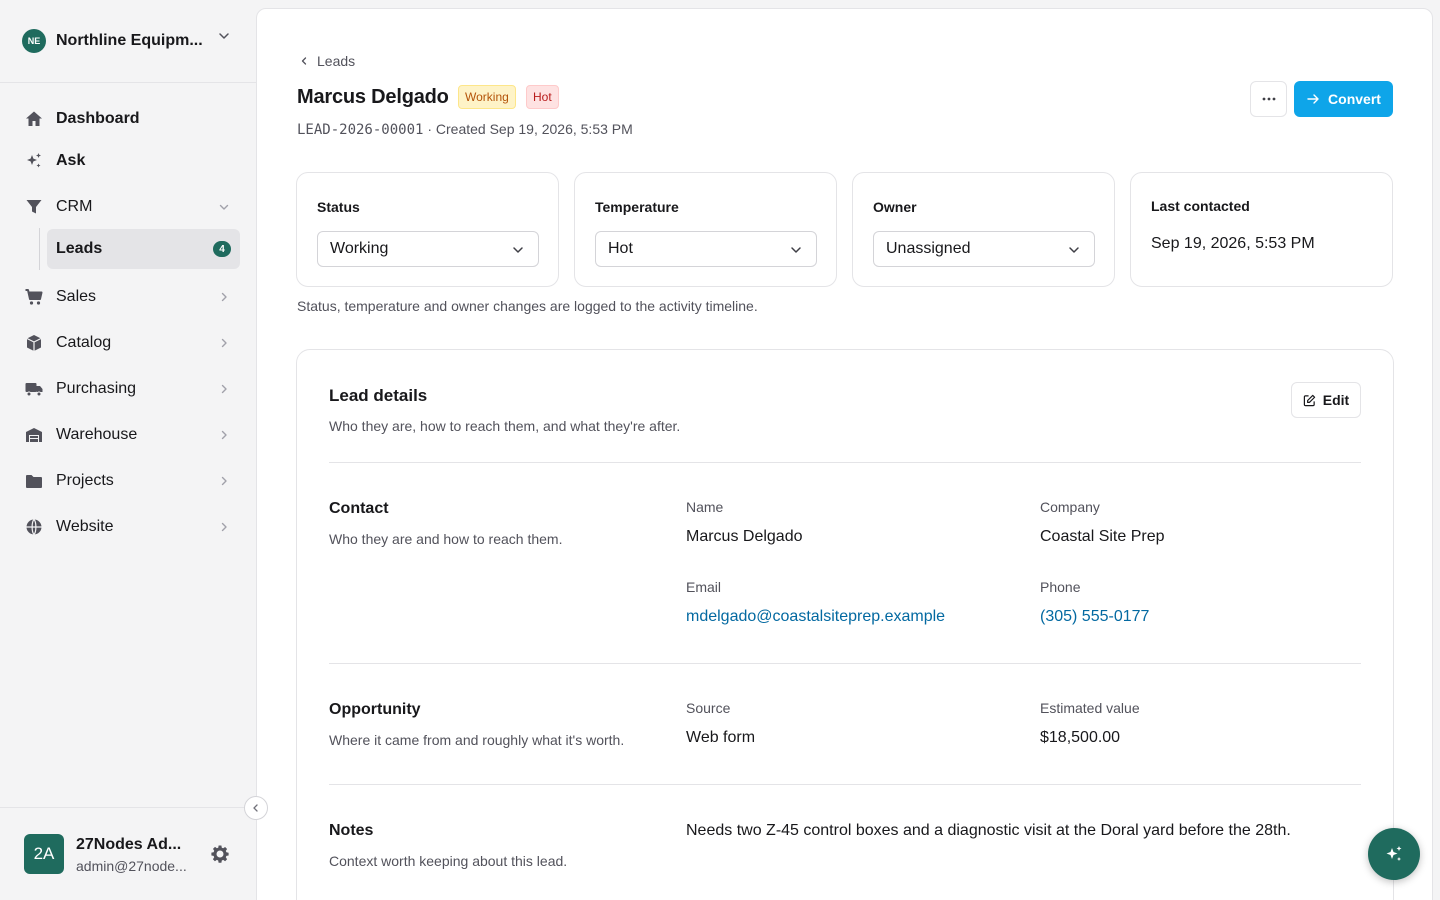 This screenshot has width=1440, height=900. I want to click on arrow-right-icon, so click(1313, 99).